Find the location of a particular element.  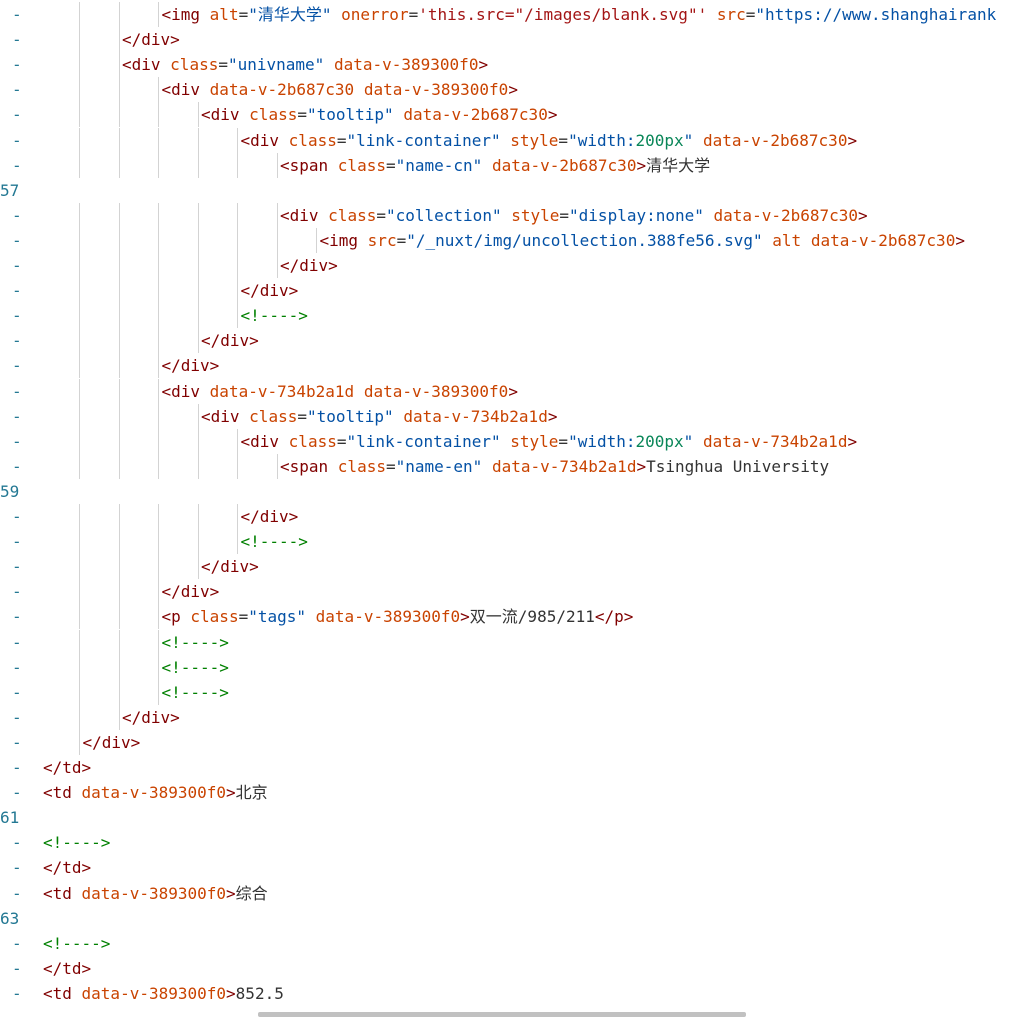

code-line: - <td data-v-389300f0>852.5 is located at coordinates (511, 993).